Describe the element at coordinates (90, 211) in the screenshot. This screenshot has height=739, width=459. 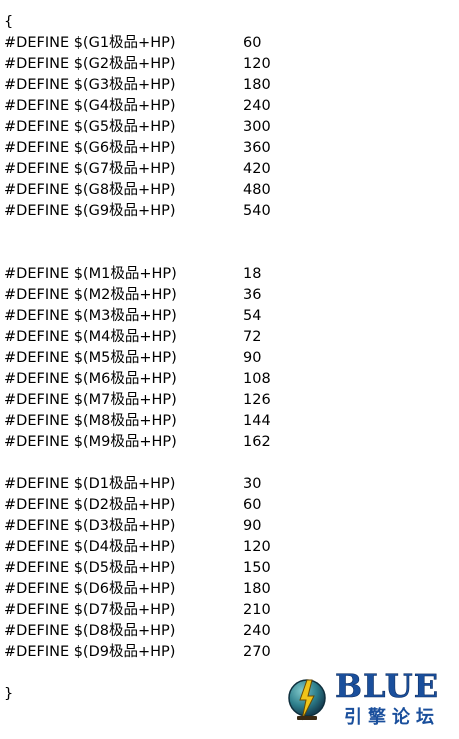
I see `define-name: #DEFINE $(G9极品+HP)` at that location.